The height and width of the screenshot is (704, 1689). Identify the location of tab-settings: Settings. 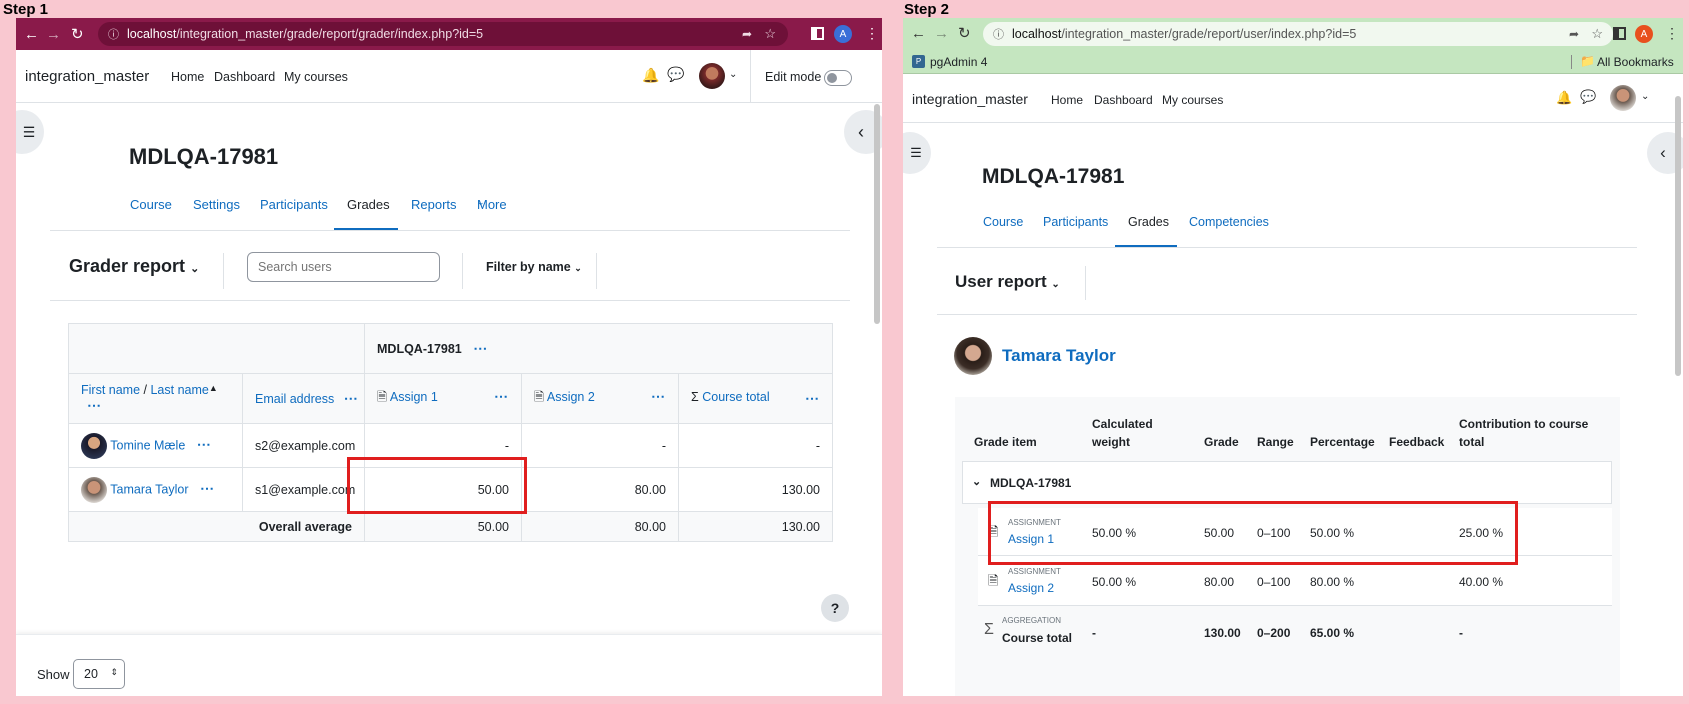
(216, 204).